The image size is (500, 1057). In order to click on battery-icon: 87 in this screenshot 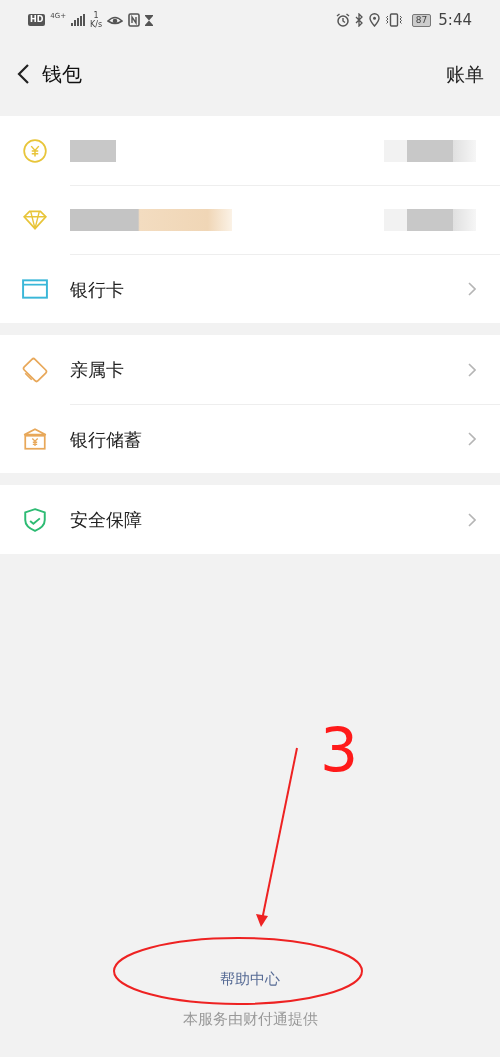, I will do `click(421, 20)`.